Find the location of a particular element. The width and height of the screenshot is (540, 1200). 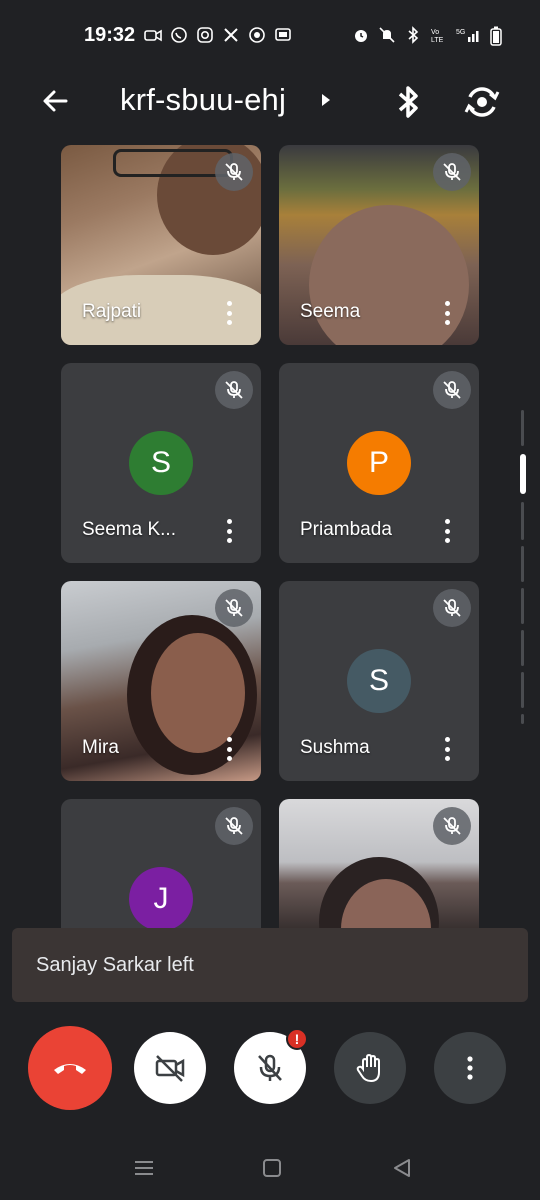

participant-tile: Rajpati is located at coordinates (161, 245).